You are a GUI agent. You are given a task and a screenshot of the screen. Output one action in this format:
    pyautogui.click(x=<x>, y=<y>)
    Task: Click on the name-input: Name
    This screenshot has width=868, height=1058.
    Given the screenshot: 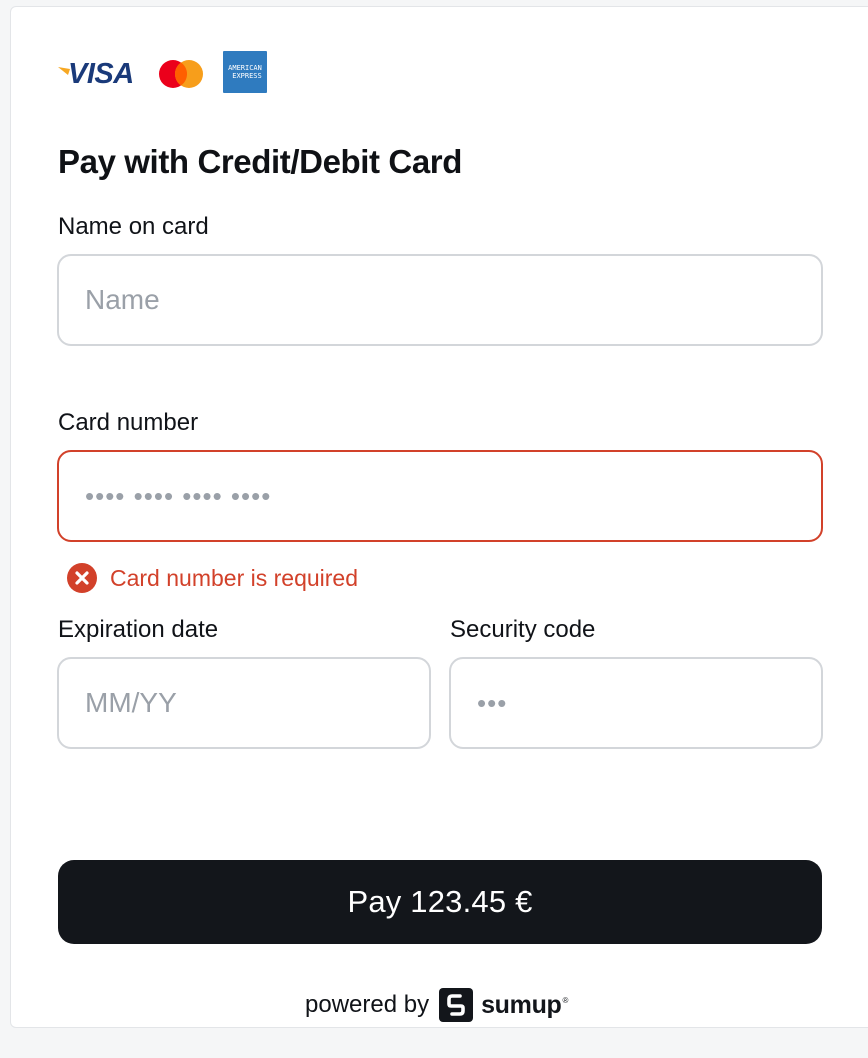 What is the action you would take?
    pyautogui.click(x=440, y=300)
    